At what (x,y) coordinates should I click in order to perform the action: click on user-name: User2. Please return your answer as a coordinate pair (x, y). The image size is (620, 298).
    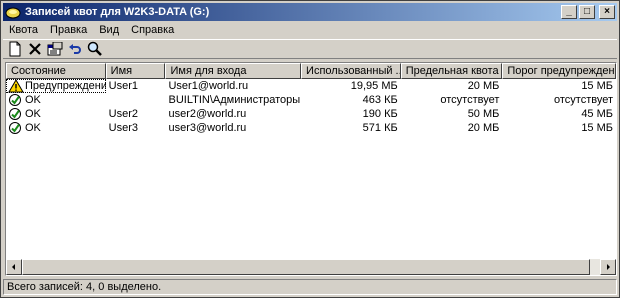
    Looking at the image, I should click on (123, 114).